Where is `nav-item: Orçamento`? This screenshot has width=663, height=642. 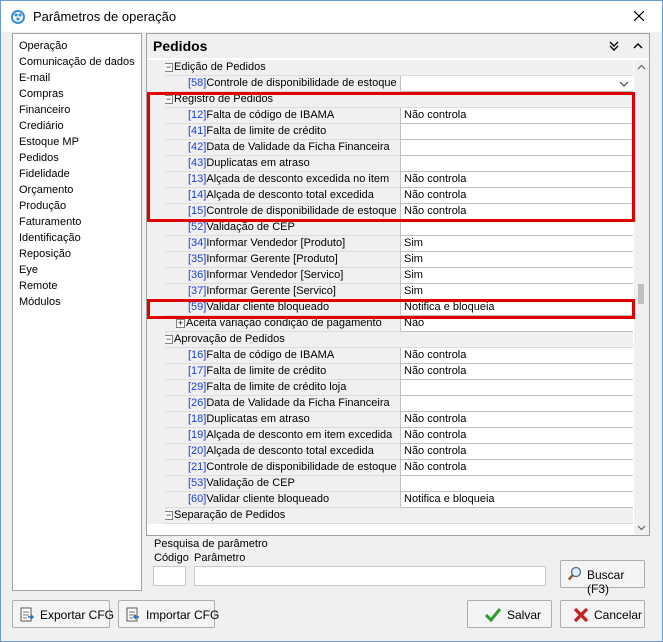 nav-item: Orçamento is located at coordinates (46, 190).